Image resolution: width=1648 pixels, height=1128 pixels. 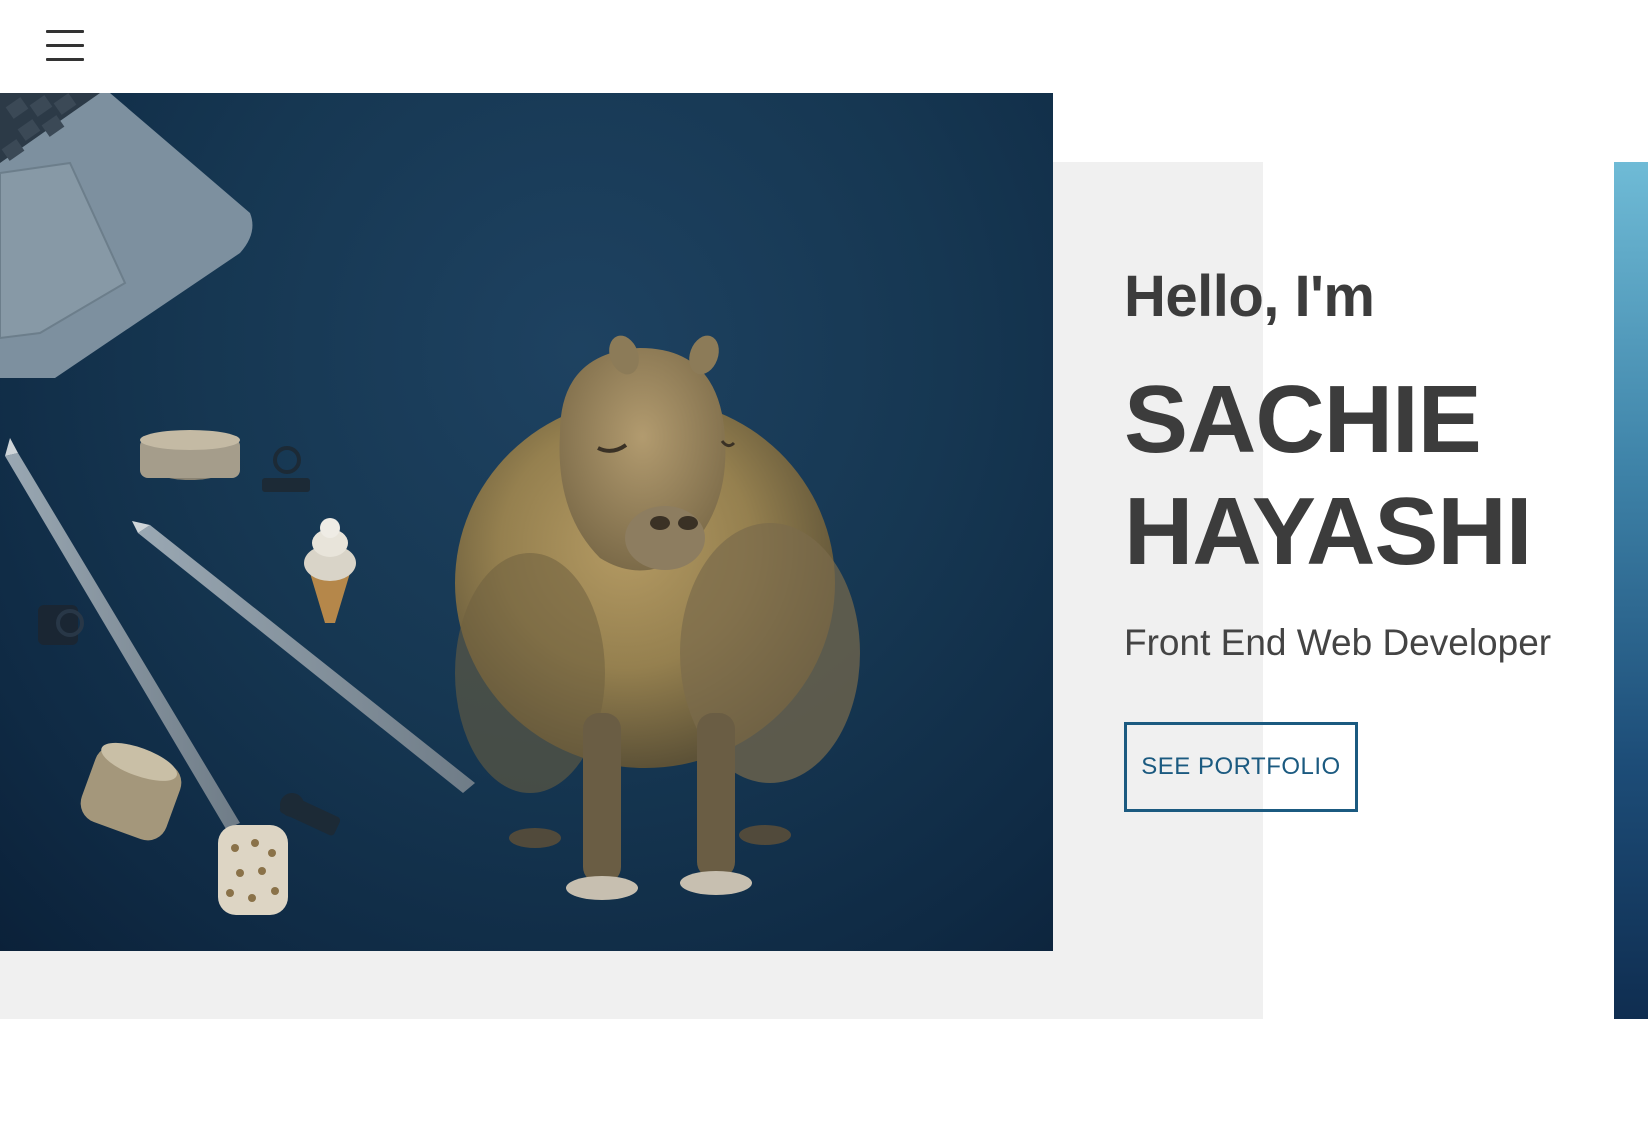 What do you see at coordinates (1241, 767) in the screenshot?
I see `see-portfolio-button: SEE PORTFOLIO` at bounding box center [1241, 767].